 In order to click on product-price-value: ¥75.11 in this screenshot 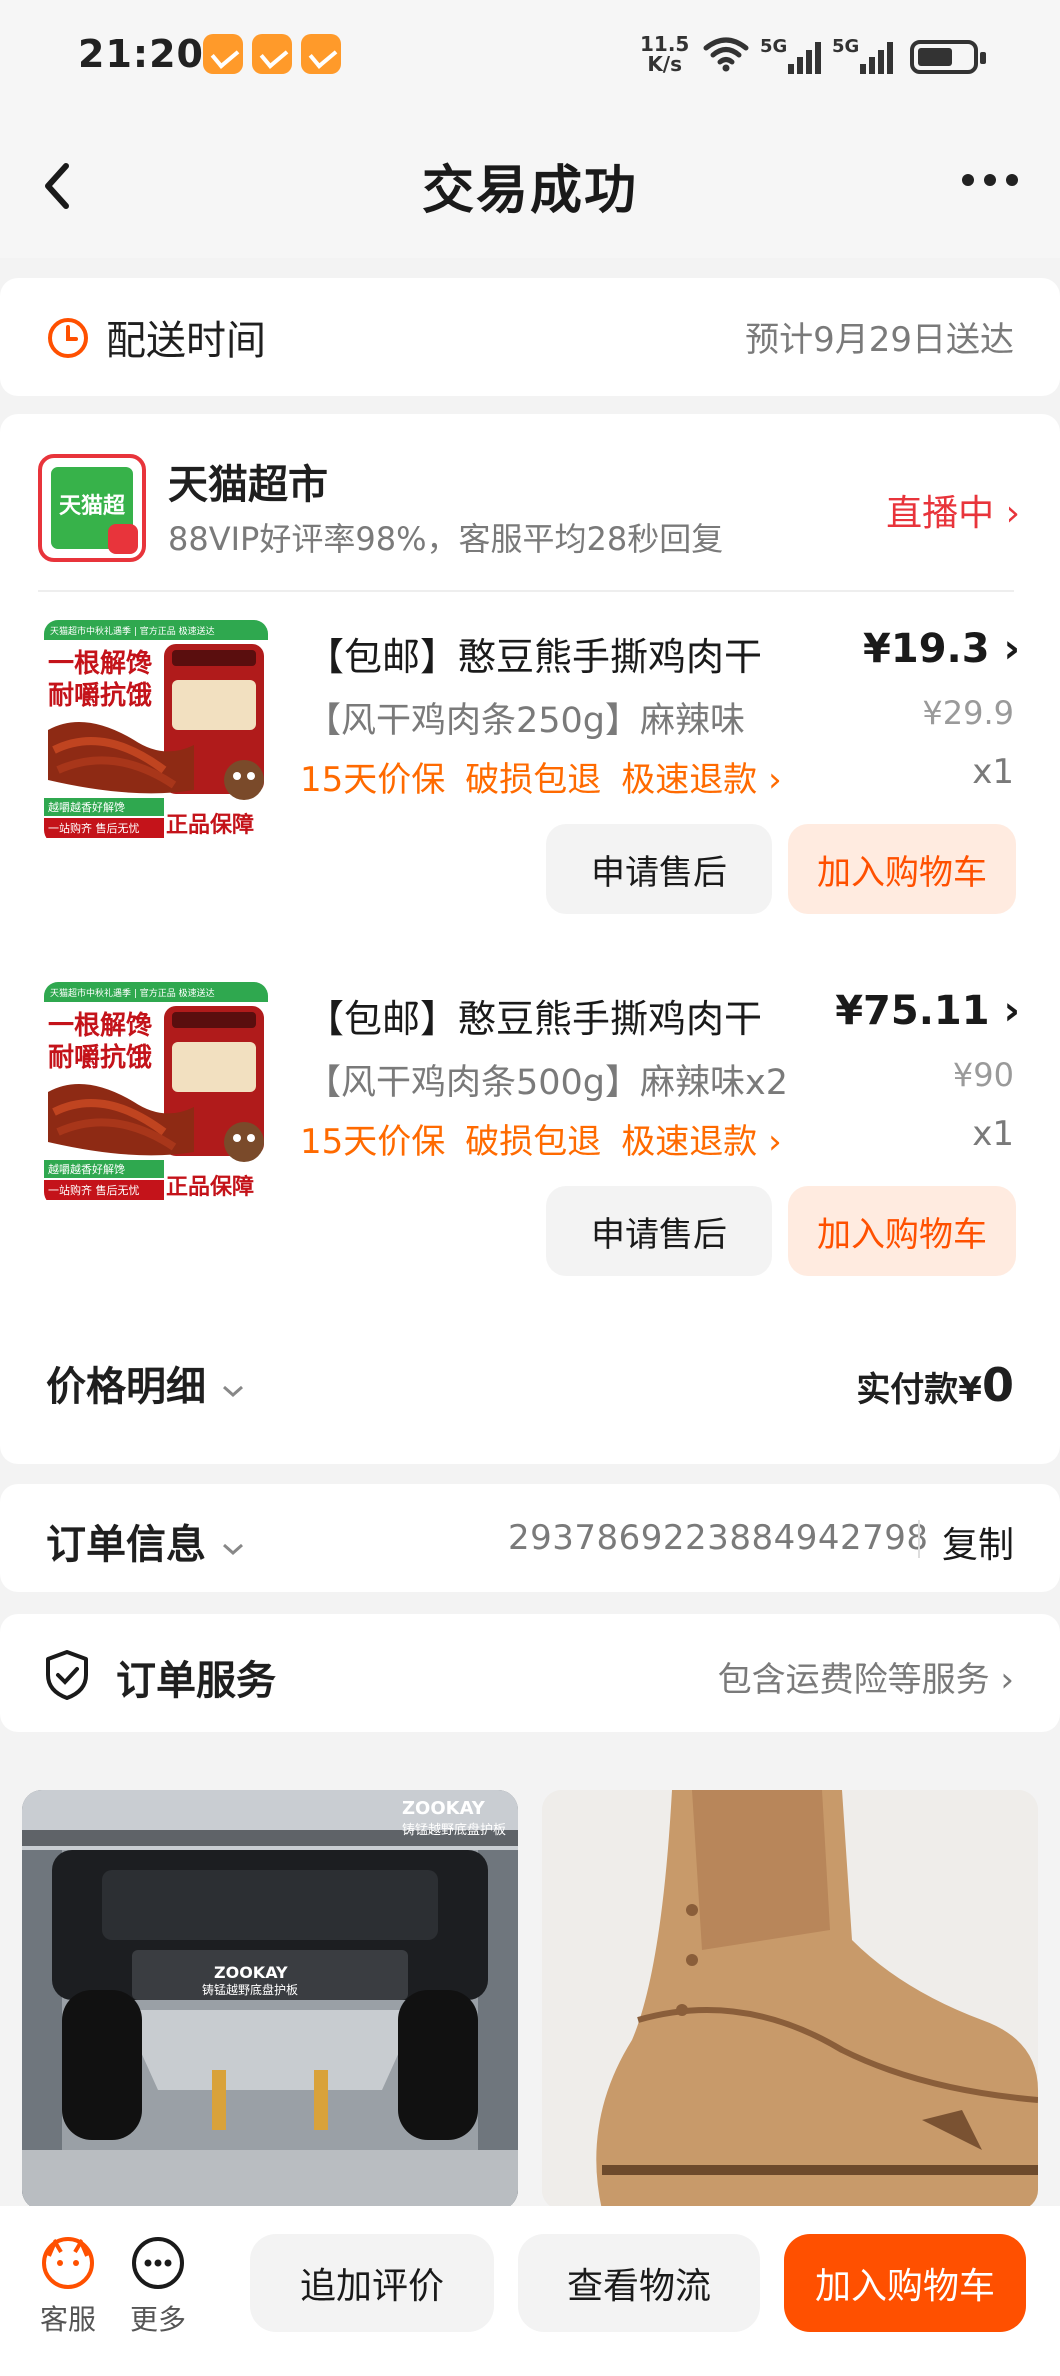, I will do `click(912, 1011)`.